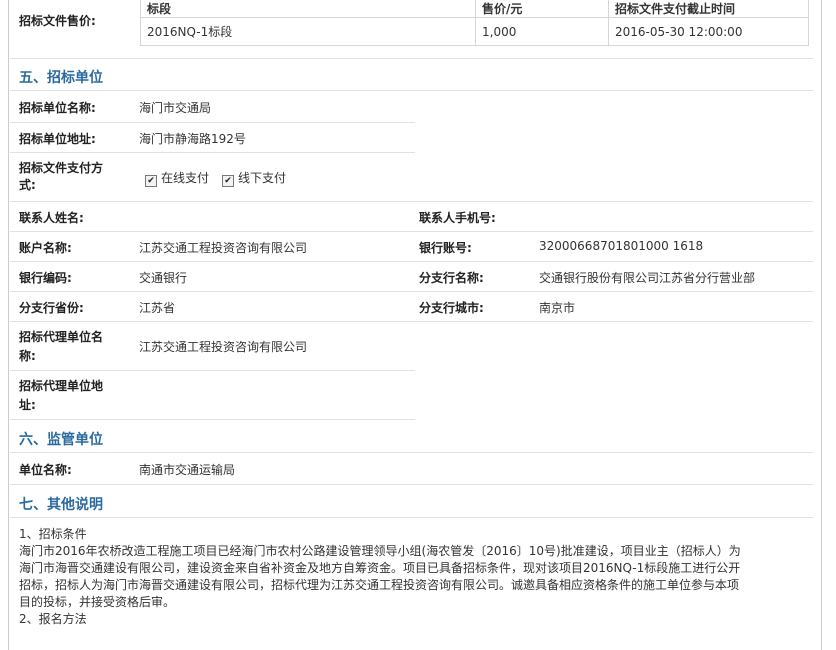 The image size is (836, 650). I want to click on unit-name-value: 海门市交通局, so click(175, 108).